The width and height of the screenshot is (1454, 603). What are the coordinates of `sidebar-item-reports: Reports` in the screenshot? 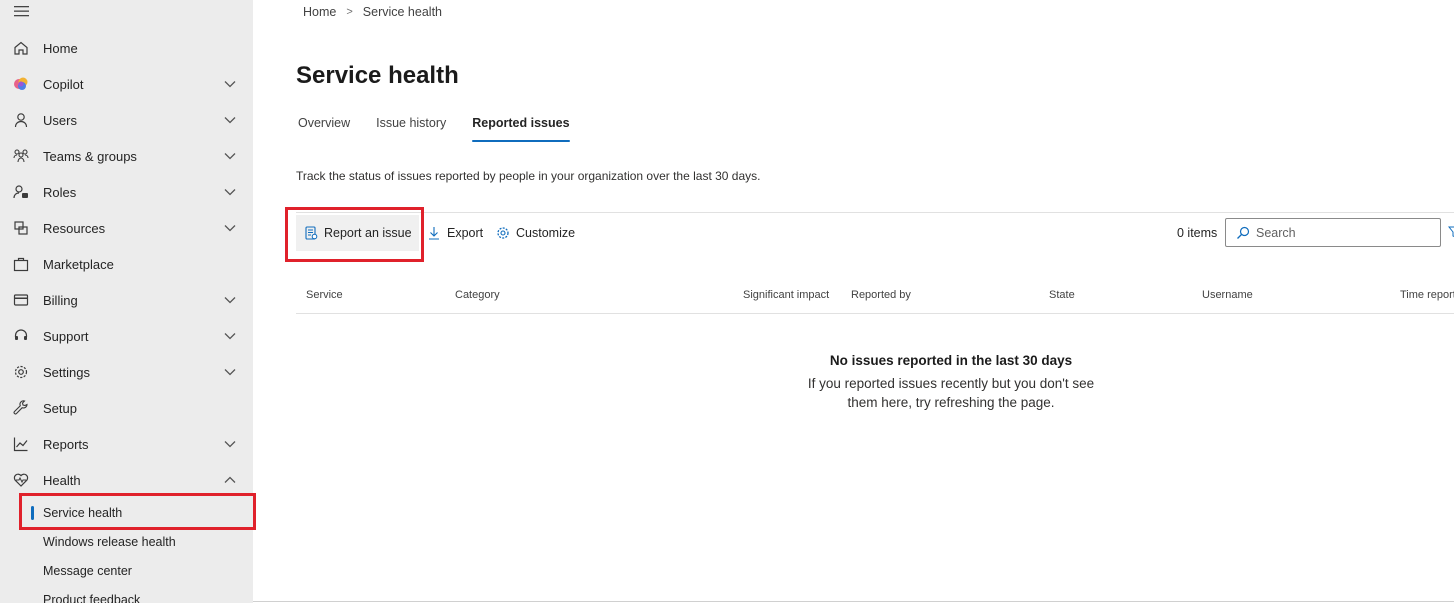 It's located at (126, 444).